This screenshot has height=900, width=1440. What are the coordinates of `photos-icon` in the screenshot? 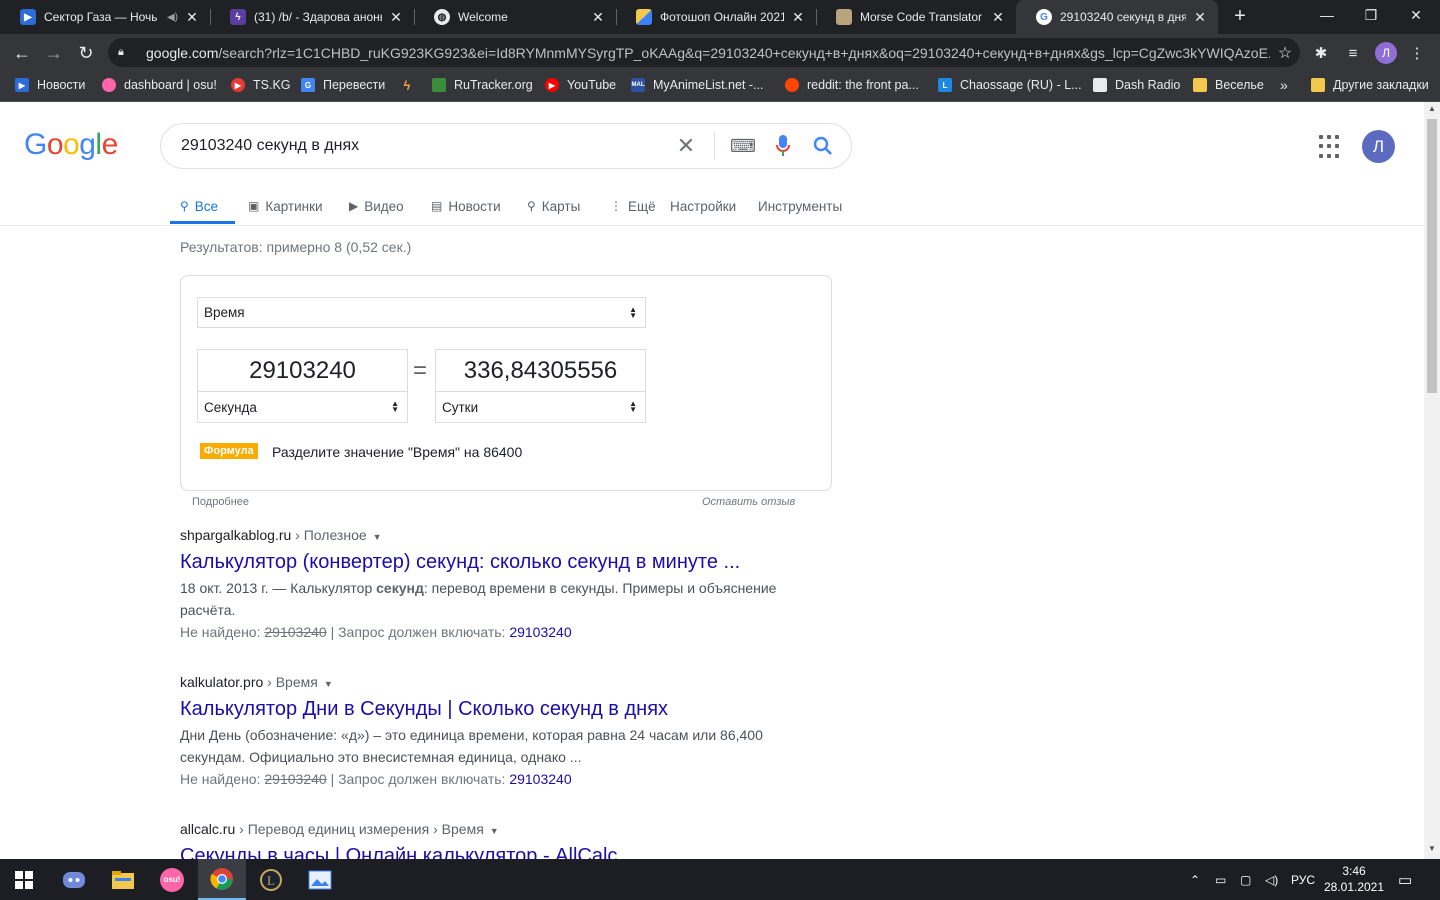 It's located at (320, 879).